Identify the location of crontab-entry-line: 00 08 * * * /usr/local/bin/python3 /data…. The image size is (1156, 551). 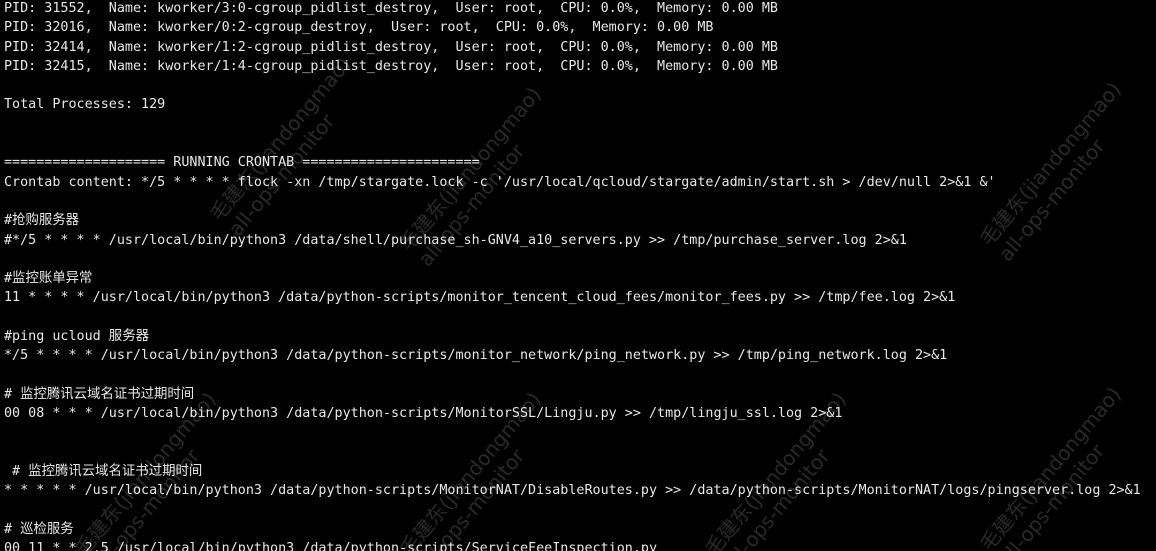
(423, 414).